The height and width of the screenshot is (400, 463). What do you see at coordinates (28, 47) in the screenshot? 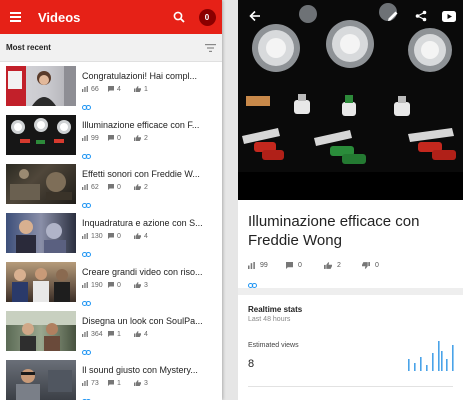
I see `section-title: Most recent` at bounding box center [28, 47].